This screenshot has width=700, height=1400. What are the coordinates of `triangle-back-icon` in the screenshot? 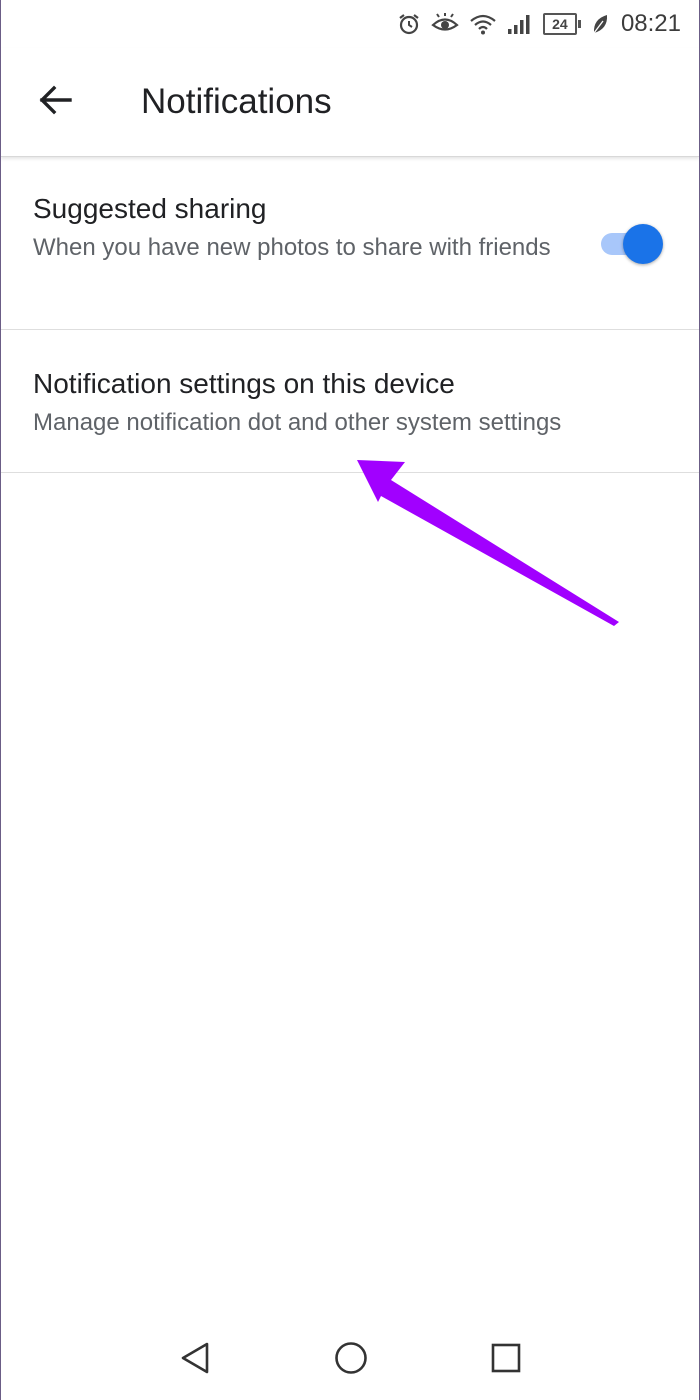 It's located at (195, 1360).